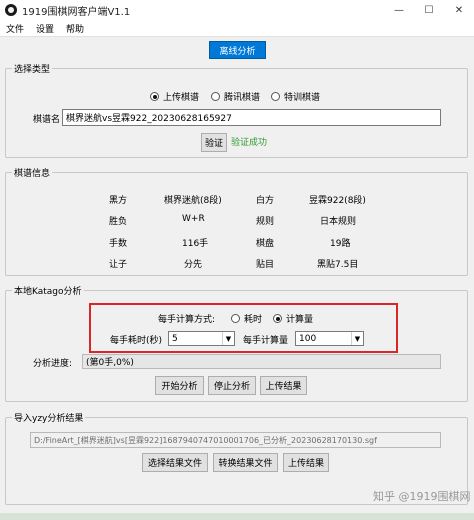  Describe the element at coordinates (187, 320) in the screenshot. I see `calc-mode-label: 每手计算方式:` at that location.